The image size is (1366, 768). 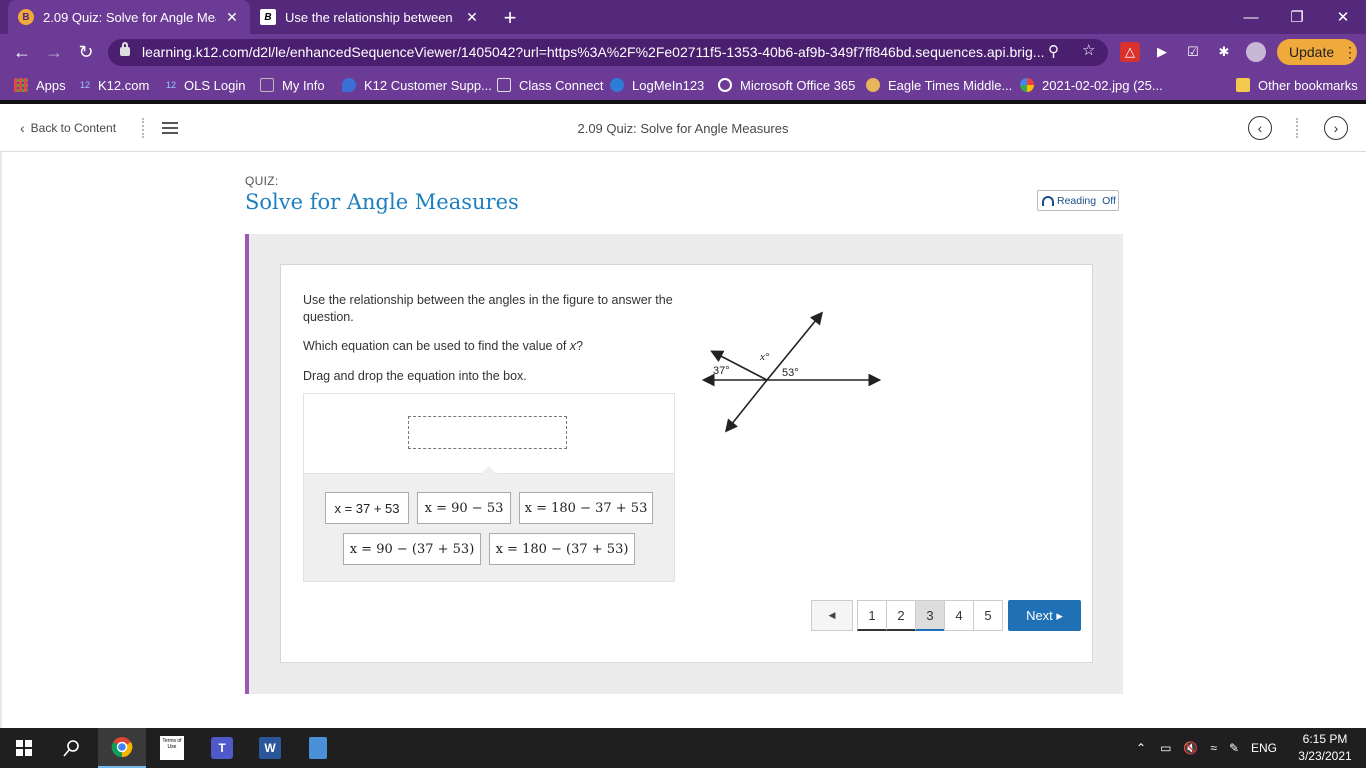 I want to click on answer-options-tray, so click(x=489, y=527).